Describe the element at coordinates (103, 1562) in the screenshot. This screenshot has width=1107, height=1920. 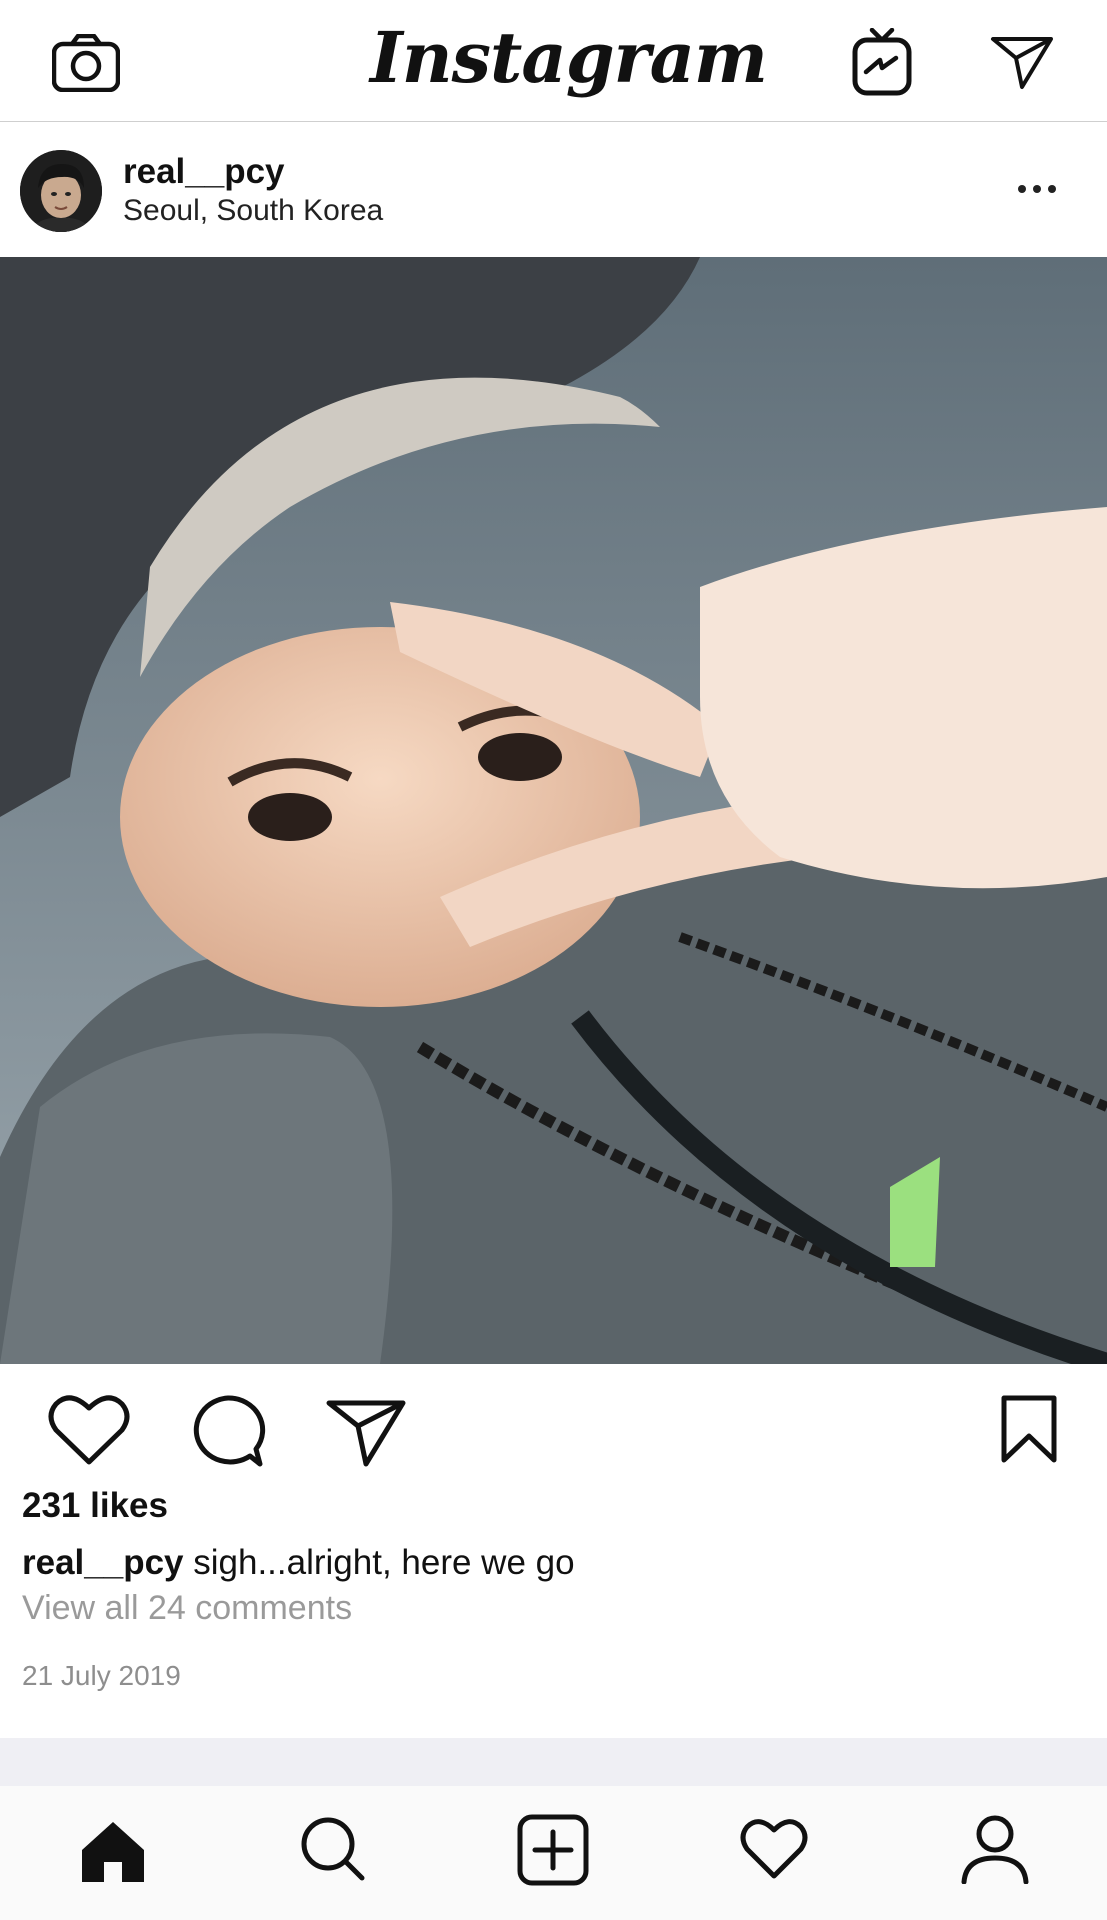
I see `caption-username: real__pcy` at that location.